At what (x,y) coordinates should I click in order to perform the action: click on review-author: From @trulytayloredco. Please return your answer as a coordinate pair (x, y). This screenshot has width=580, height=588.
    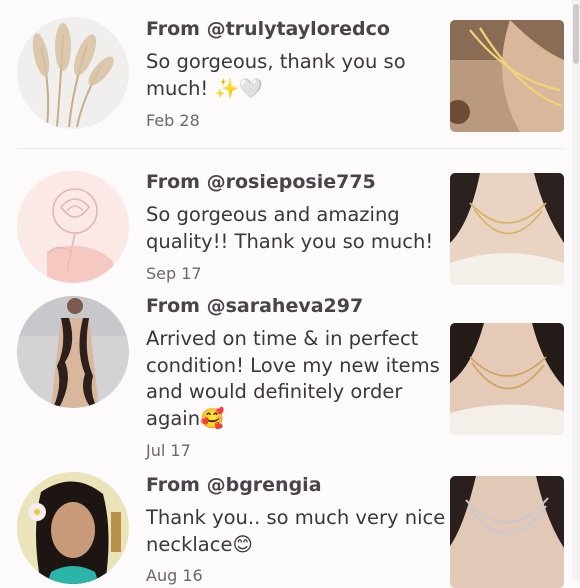
    Looking at the image, I should click on (268, 29).